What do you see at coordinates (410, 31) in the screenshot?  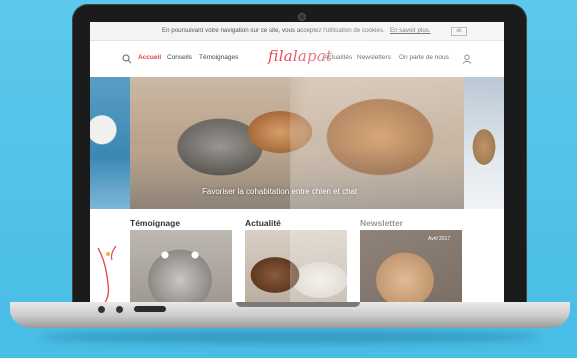 I see `cookie-learn-more-link: En savoir plus.` at bounding box center [410, 31].